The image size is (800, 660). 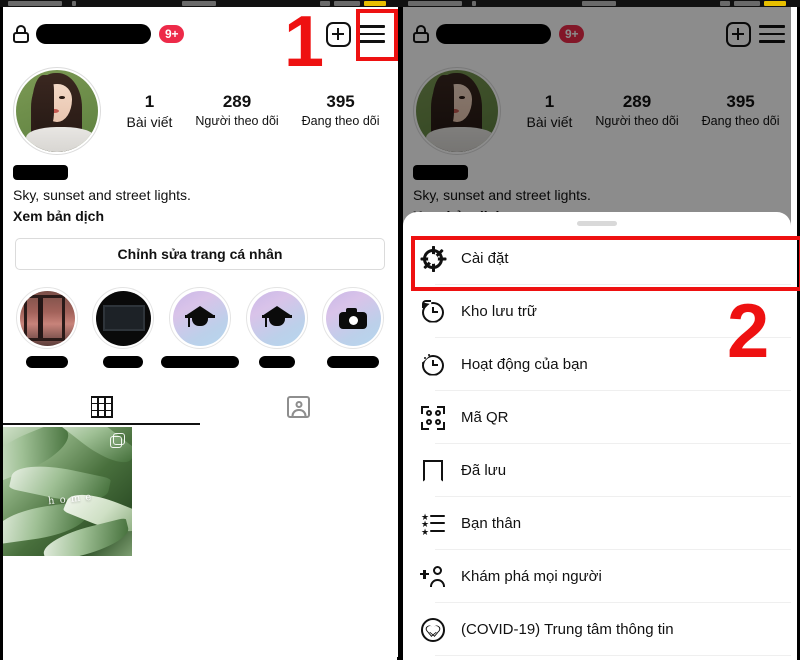 What do you see at coordinates (600, 3) in the screenshot?
I see `status-bar-right` at bounding box center [600, 3].